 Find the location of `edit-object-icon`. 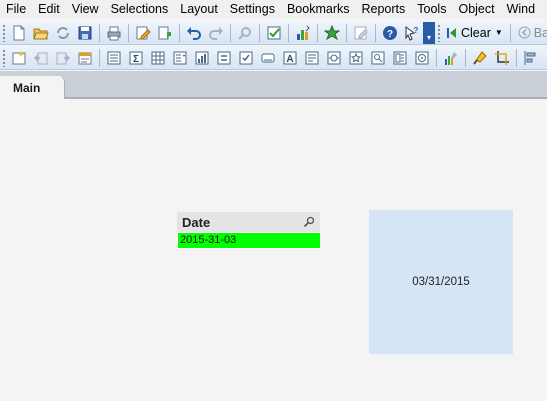

edit-object-icon is located at coordinates (361, 33).